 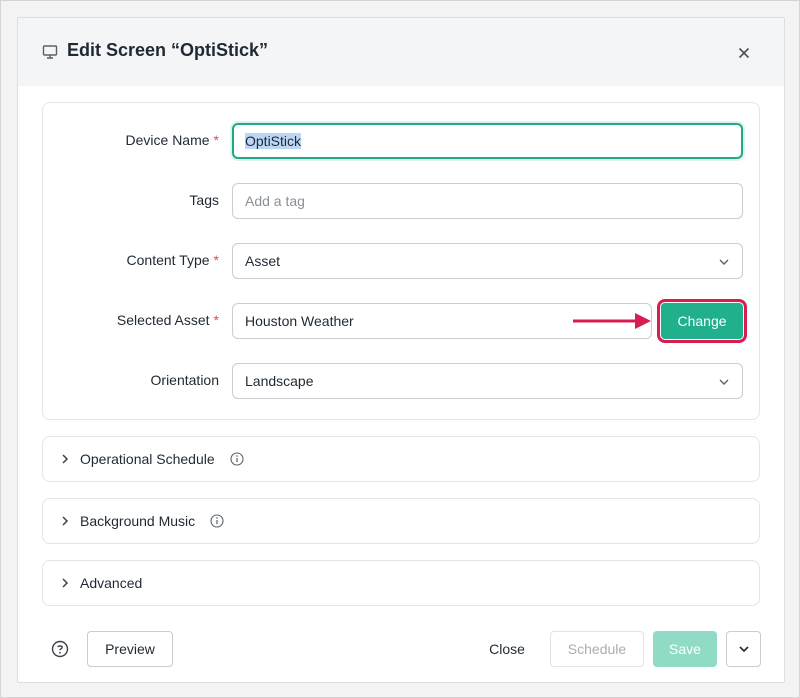 I want to click on modal-title: Edit Screen “OptiStick”, so click(x=168, y=50).